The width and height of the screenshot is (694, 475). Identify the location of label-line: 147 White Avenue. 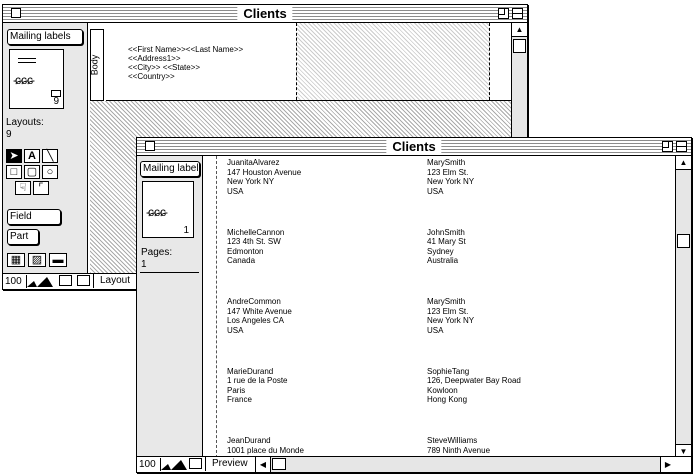
(259, 311).